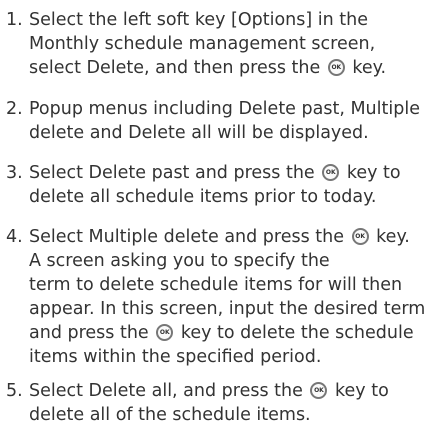 The width and height of the screenshot is (433, 442). What do you see at coordinates (175, 357) in the screenshot?
I see `step-line: items within the specified period.` at bounding box center [175, 357].